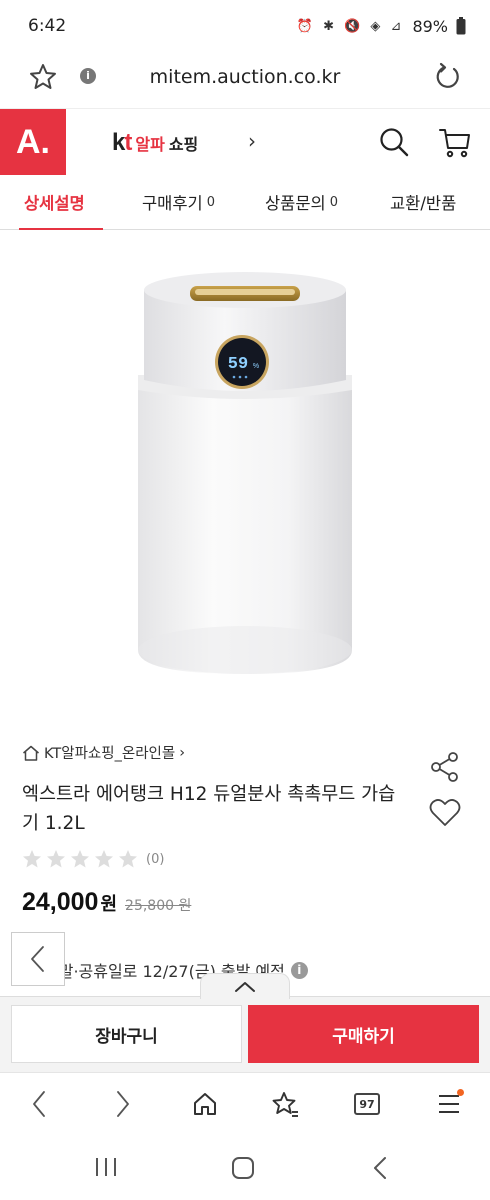 The width and height of the screenshot is (490, 1200). Describe the element at coordinates (380, 1168) in the screenshot. I see `system-back-icon` at that location.